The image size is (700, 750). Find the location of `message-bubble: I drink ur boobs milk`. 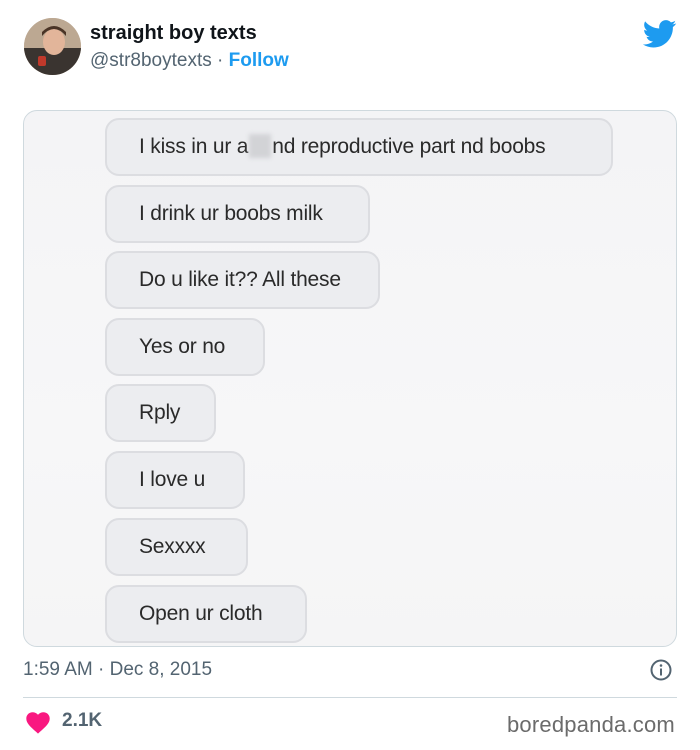

message-bubble: I drink ur boobs milk is located at coordinates (237, 214).